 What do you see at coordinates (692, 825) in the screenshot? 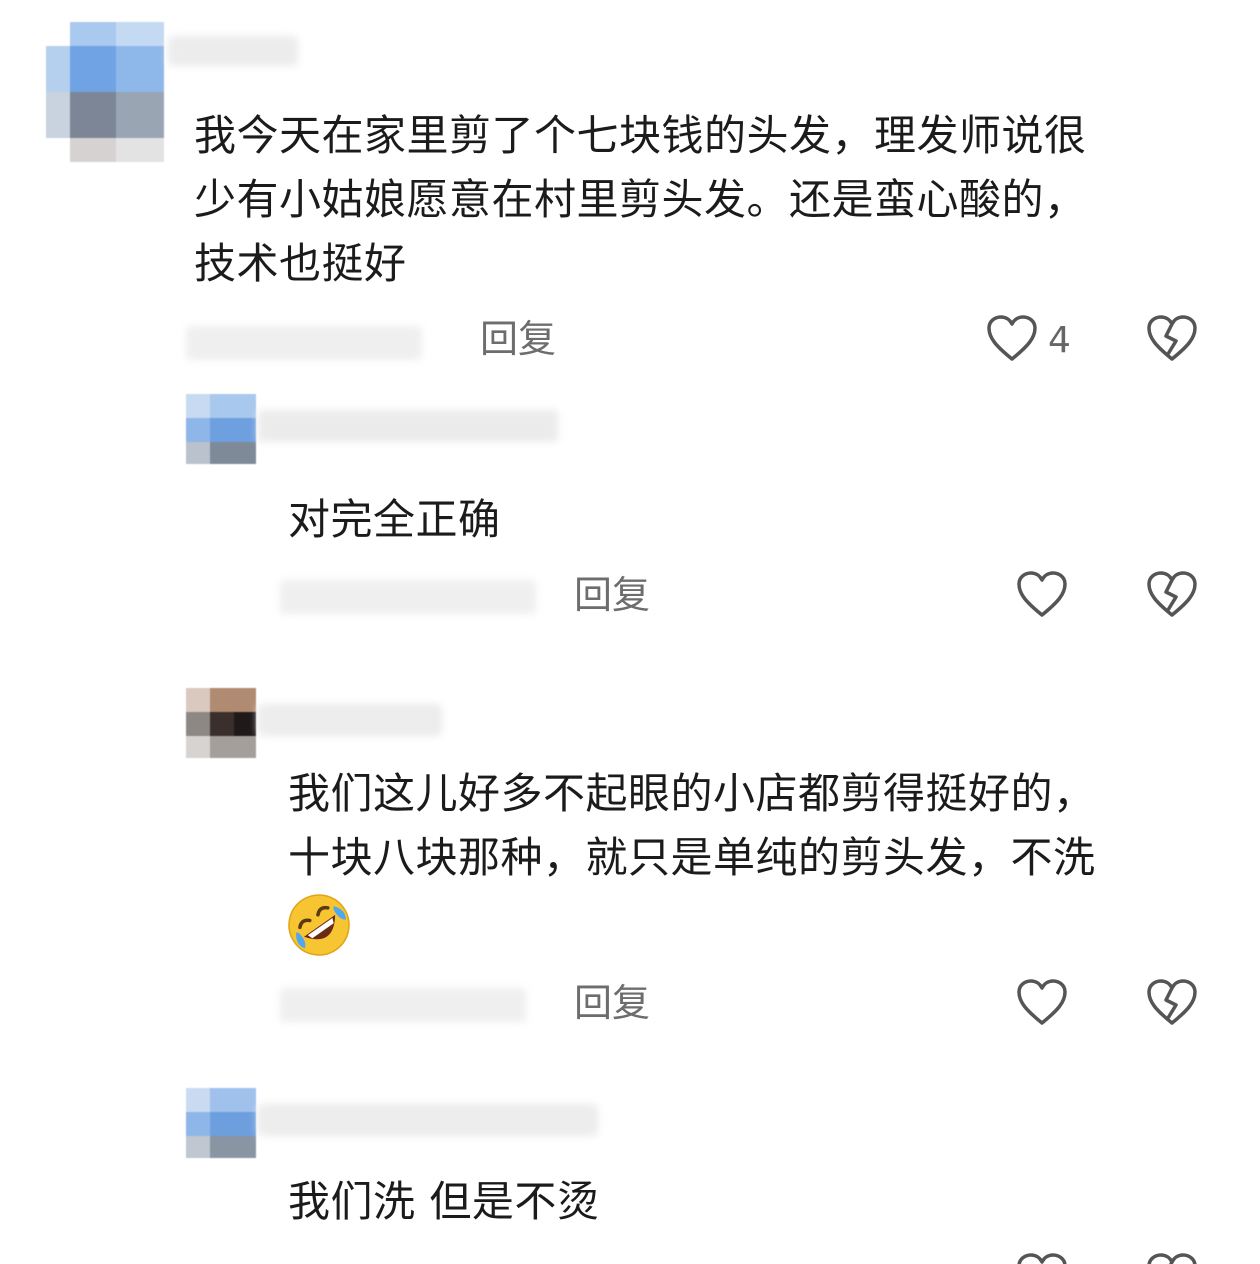
I see `comment-text: 我们这儿好多不起眼的小店都剪得挺好的， 十块八块那种，就只是单纯的剪头发，不洗` at bounding box center [692, 825].